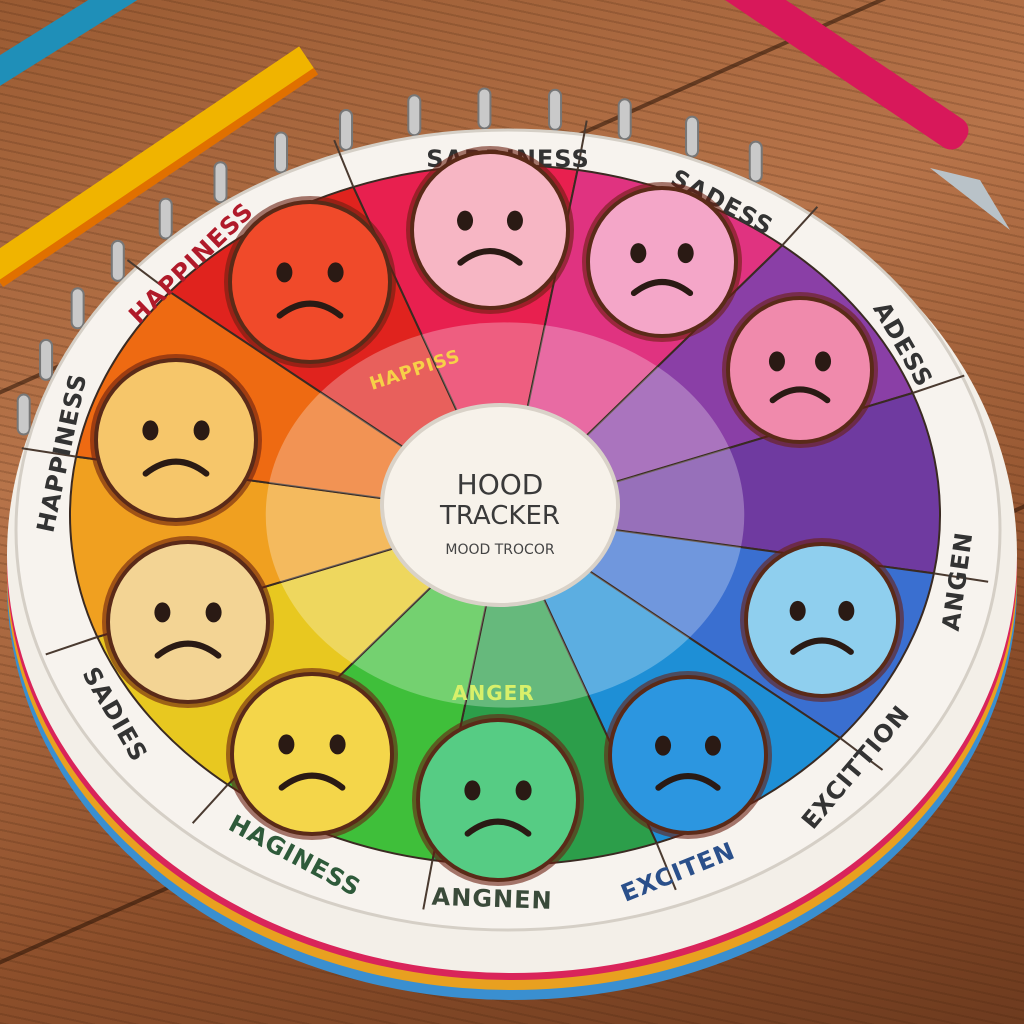 The width and height of the screenshot is (1024, 1024). I want to click on center-title-line2: TRACKER, so click(499, 516).